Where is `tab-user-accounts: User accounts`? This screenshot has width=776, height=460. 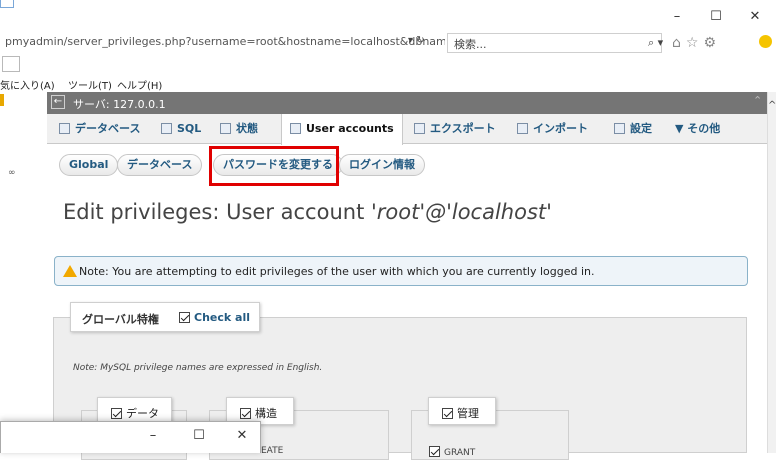 tab-user-accounts: User accounts is located at coordinates (342, 129).